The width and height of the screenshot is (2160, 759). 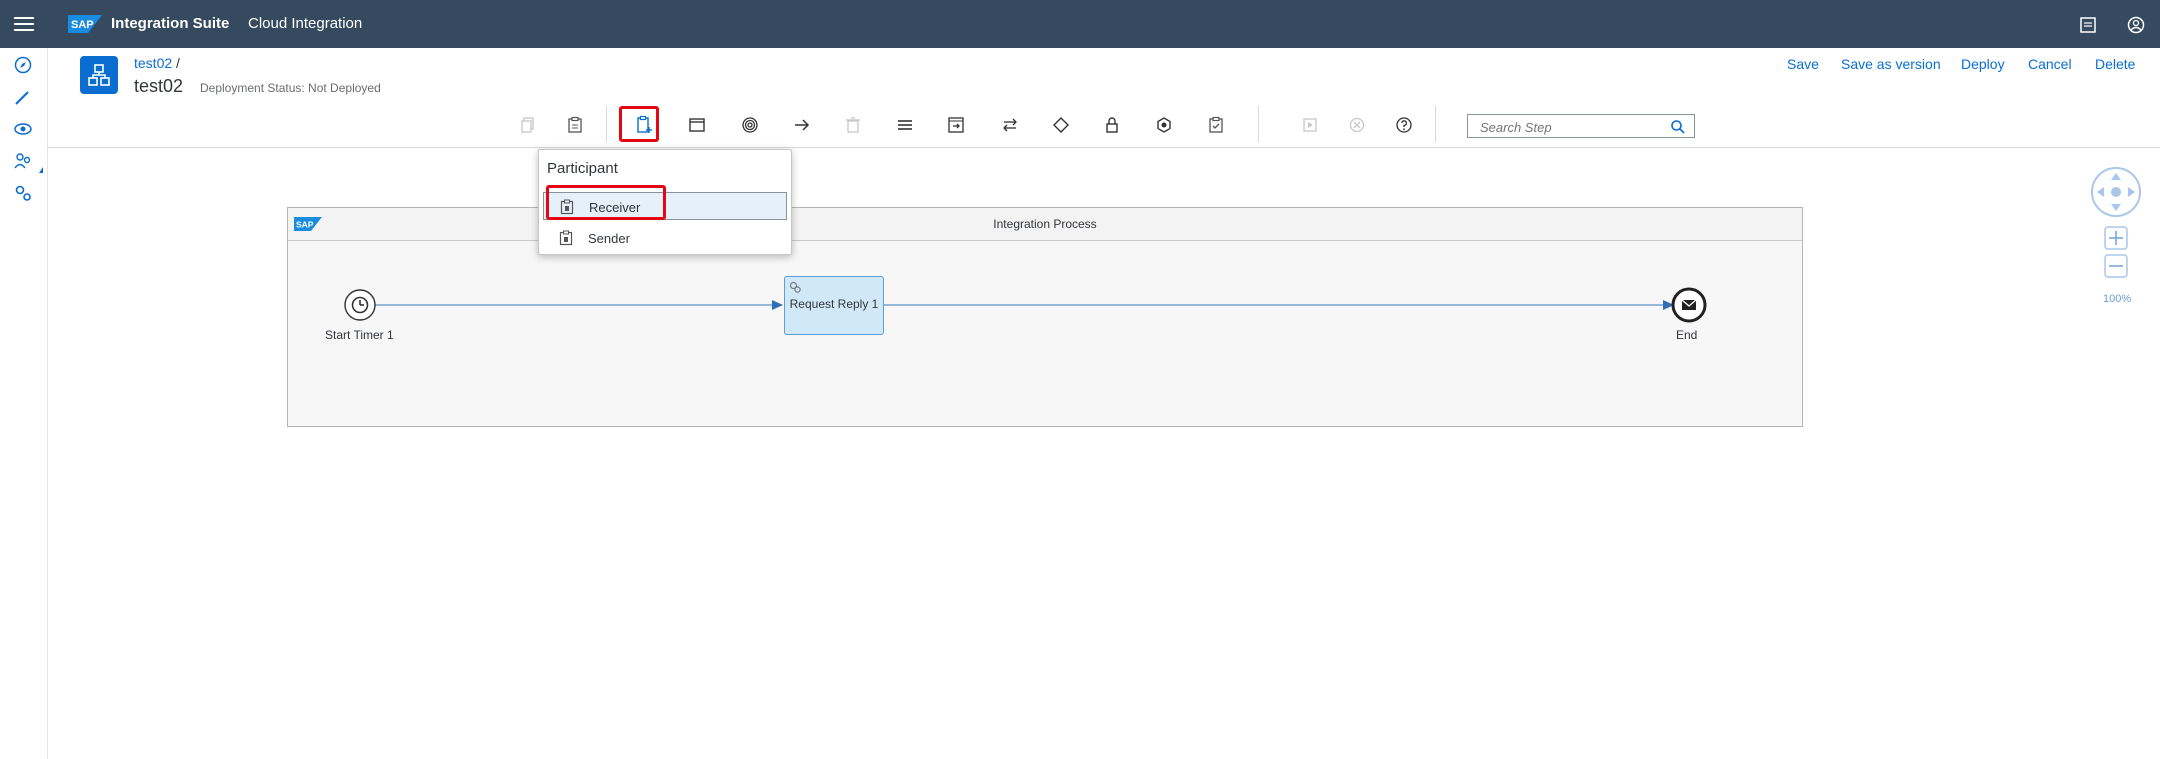 I want to click on process-icon, so click(x=697, y=125).